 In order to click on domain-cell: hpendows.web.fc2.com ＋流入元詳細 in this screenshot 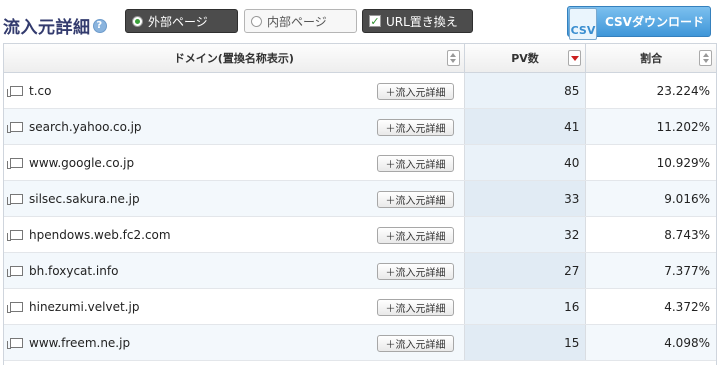, I will do `click(234, 234)`.